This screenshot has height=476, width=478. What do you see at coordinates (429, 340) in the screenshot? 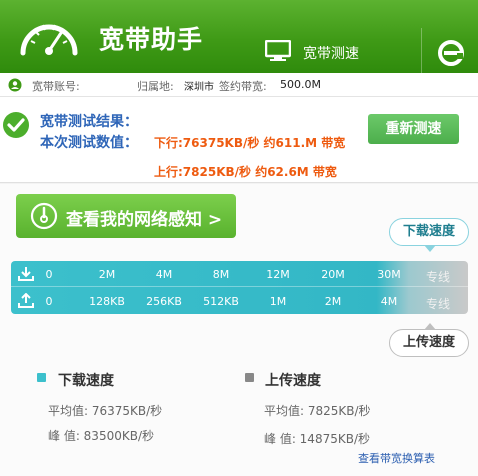
I see `upload-speed-bubble: 上传速度` at bounding box center [429, 340].